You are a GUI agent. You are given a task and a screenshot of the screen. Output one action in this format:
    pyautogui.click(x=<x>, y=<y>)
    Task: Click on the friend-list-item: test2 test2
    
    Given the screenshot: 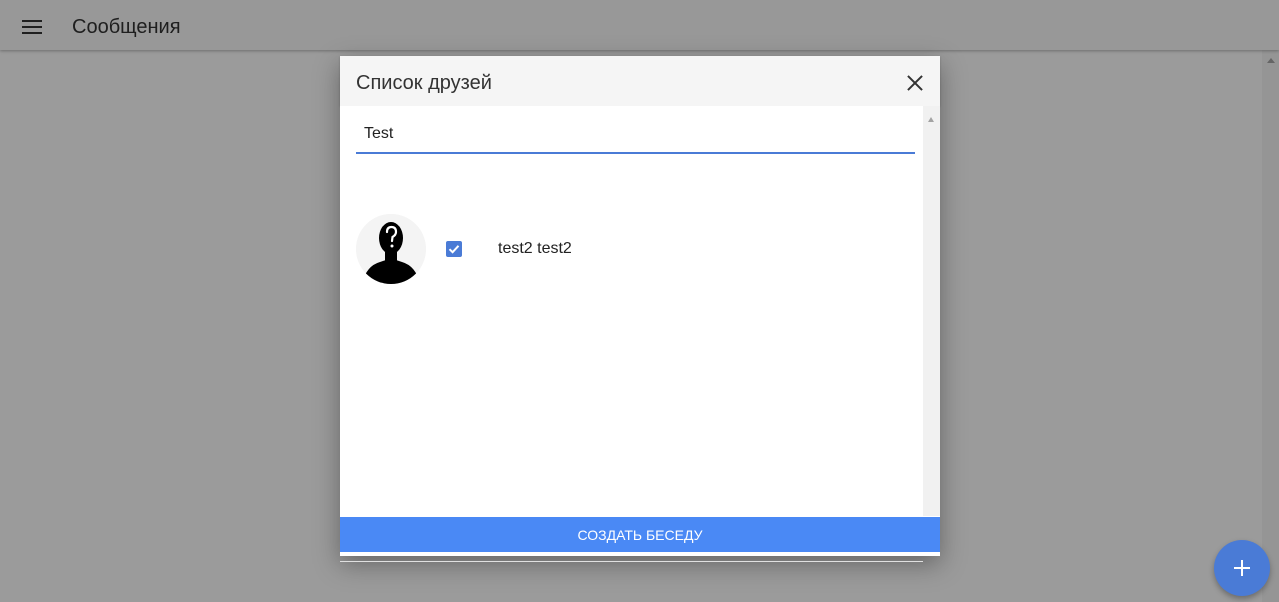 What is the action you would take?
    pyautogui.click(x=631, y=250)
    